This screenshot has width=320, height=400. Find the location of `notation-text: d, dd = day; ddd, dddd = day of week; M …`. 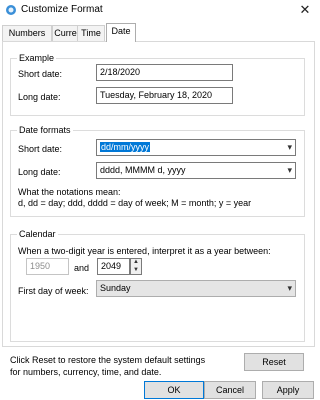

notation-text: d, dd = day; ddd, dddd = day of week; M … is located at coordinates (135, 203).